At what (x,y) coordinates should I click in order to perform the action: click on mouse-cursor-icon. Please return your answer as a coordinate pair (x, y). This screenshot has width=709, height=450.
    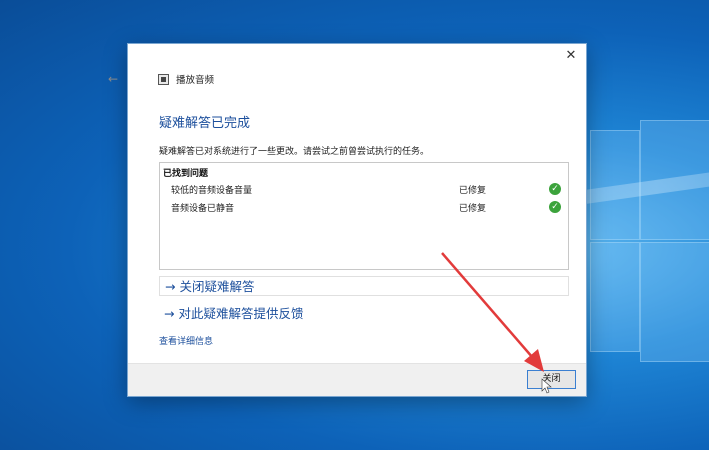
    Looking at the image, I should click on (546, 386).